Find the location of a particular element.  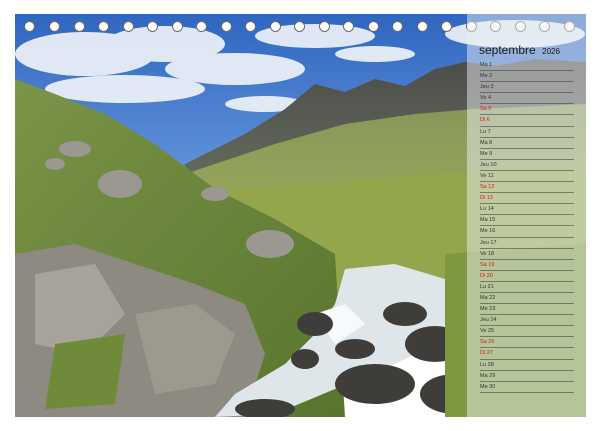

day-row: Ma 1 is located at coordinates (527, 66).